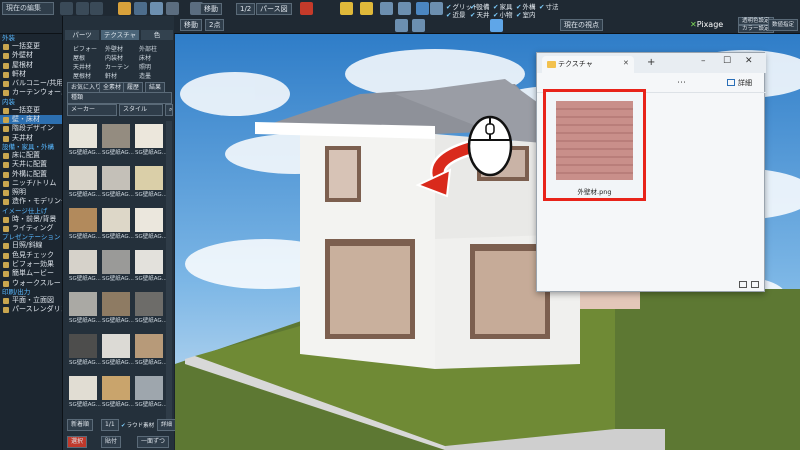 This screenshot has width=800, height=450. I want to click on tool-icon, so click(366, 8).